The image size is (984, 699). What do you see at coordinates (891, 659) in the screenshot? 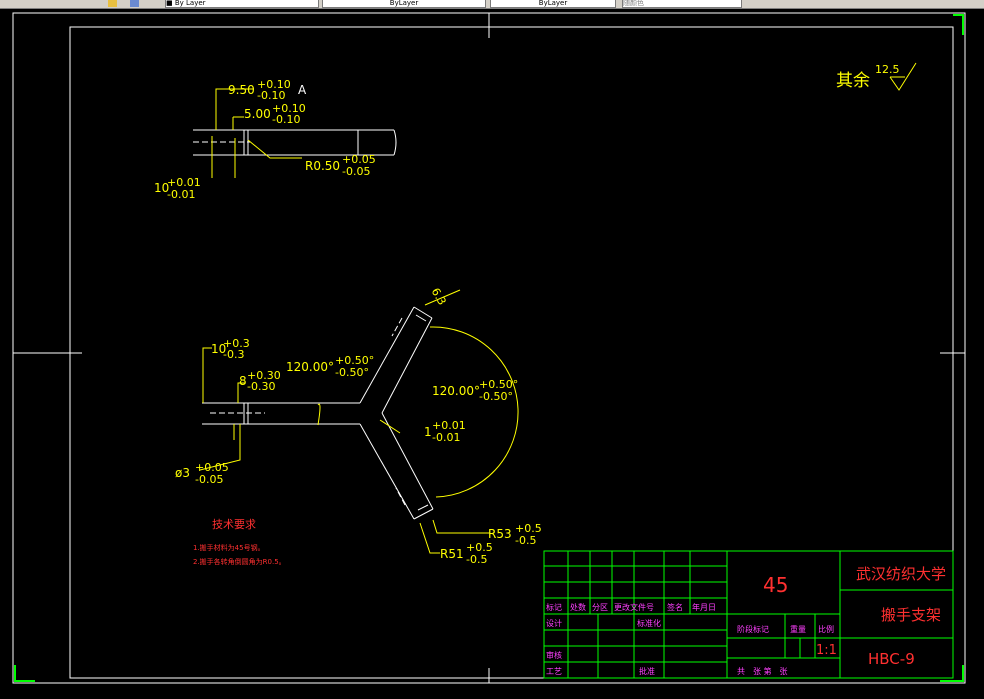
I see `drawing-number: HBC-9` at bounding box center [891, 659].